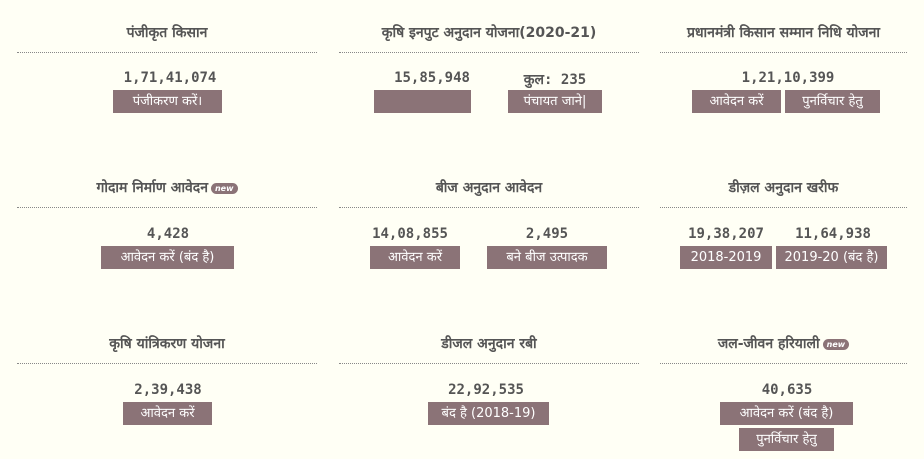  Describe the element at coordinates (831, 257) in the screenshot. I see `diesel-kharif-2019-button: 2019-20 (बंद है)` at that location.